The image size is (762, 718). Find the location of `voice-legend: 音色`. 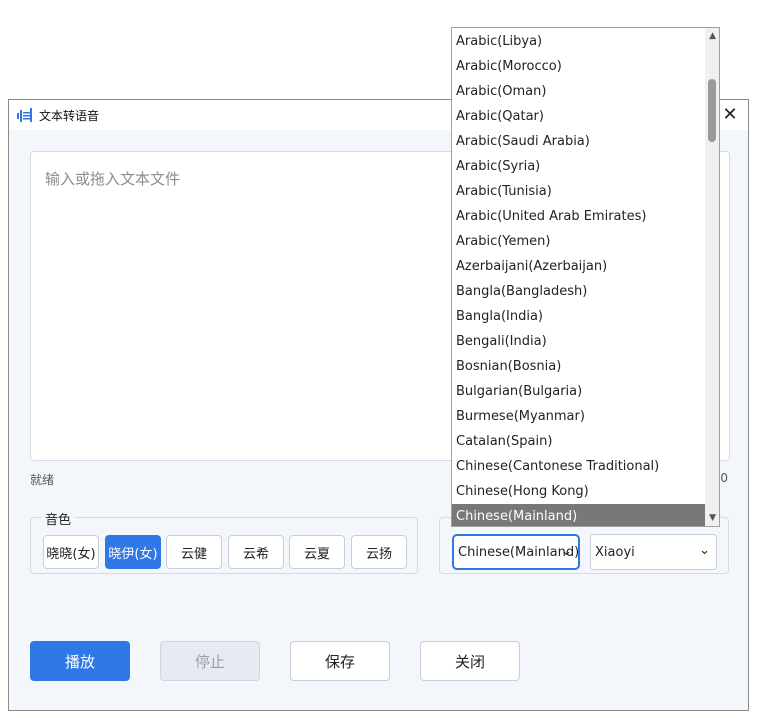

voice-legend: 音色 is located at coordinates (58, 518).